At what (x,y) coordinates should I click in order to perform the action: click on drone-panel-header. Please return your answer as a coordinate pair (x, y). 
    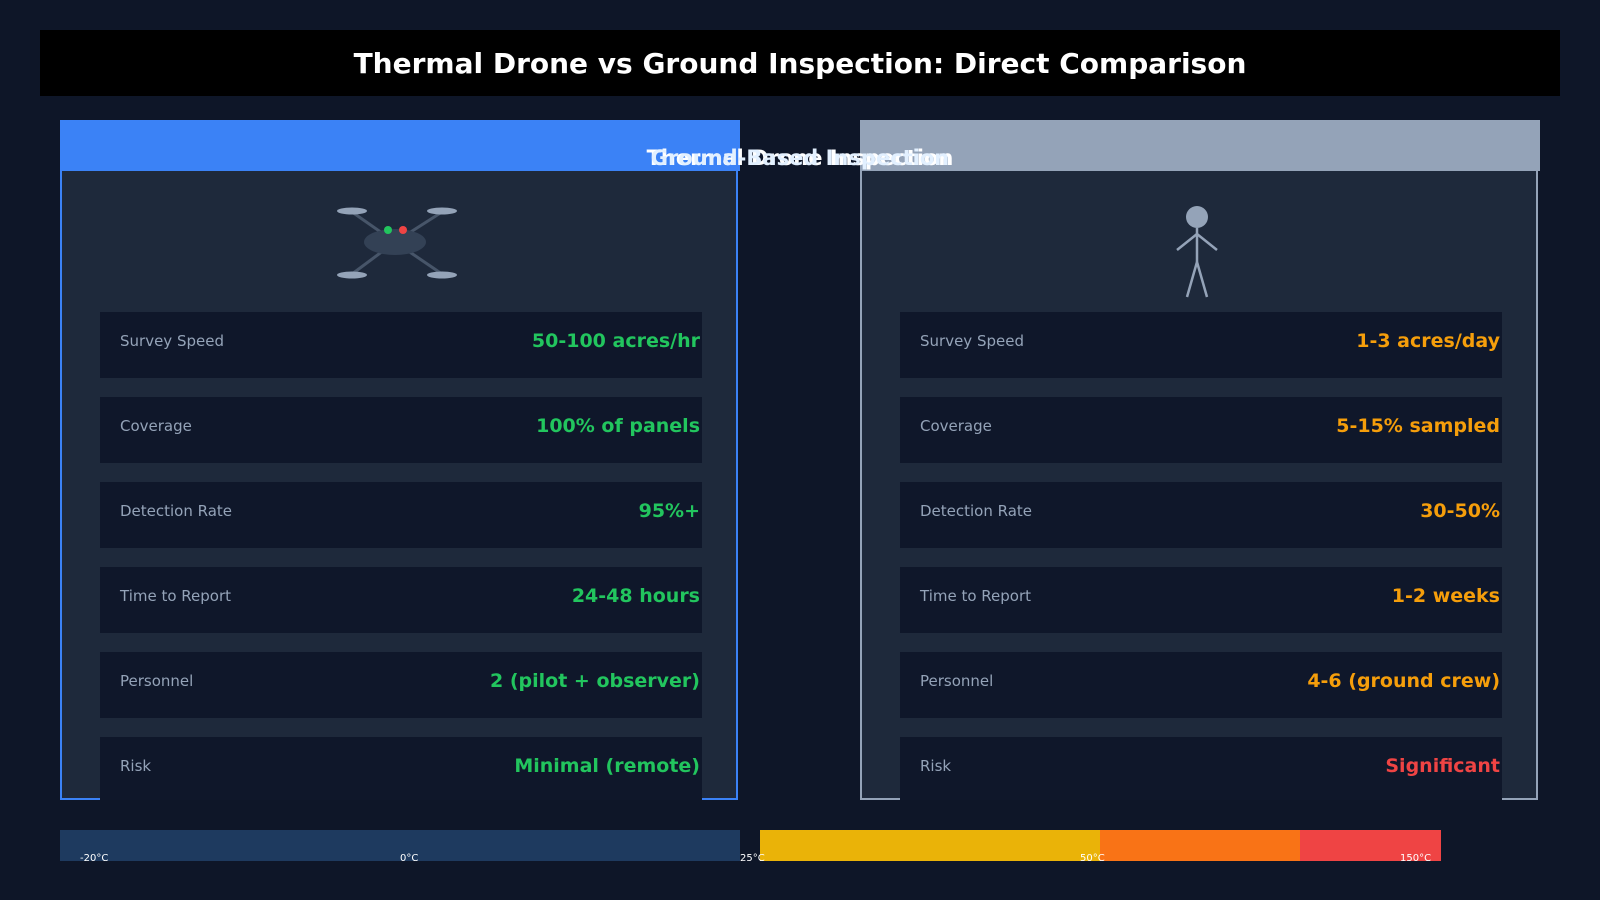
    Looking at the image, I should click on (400, 145).